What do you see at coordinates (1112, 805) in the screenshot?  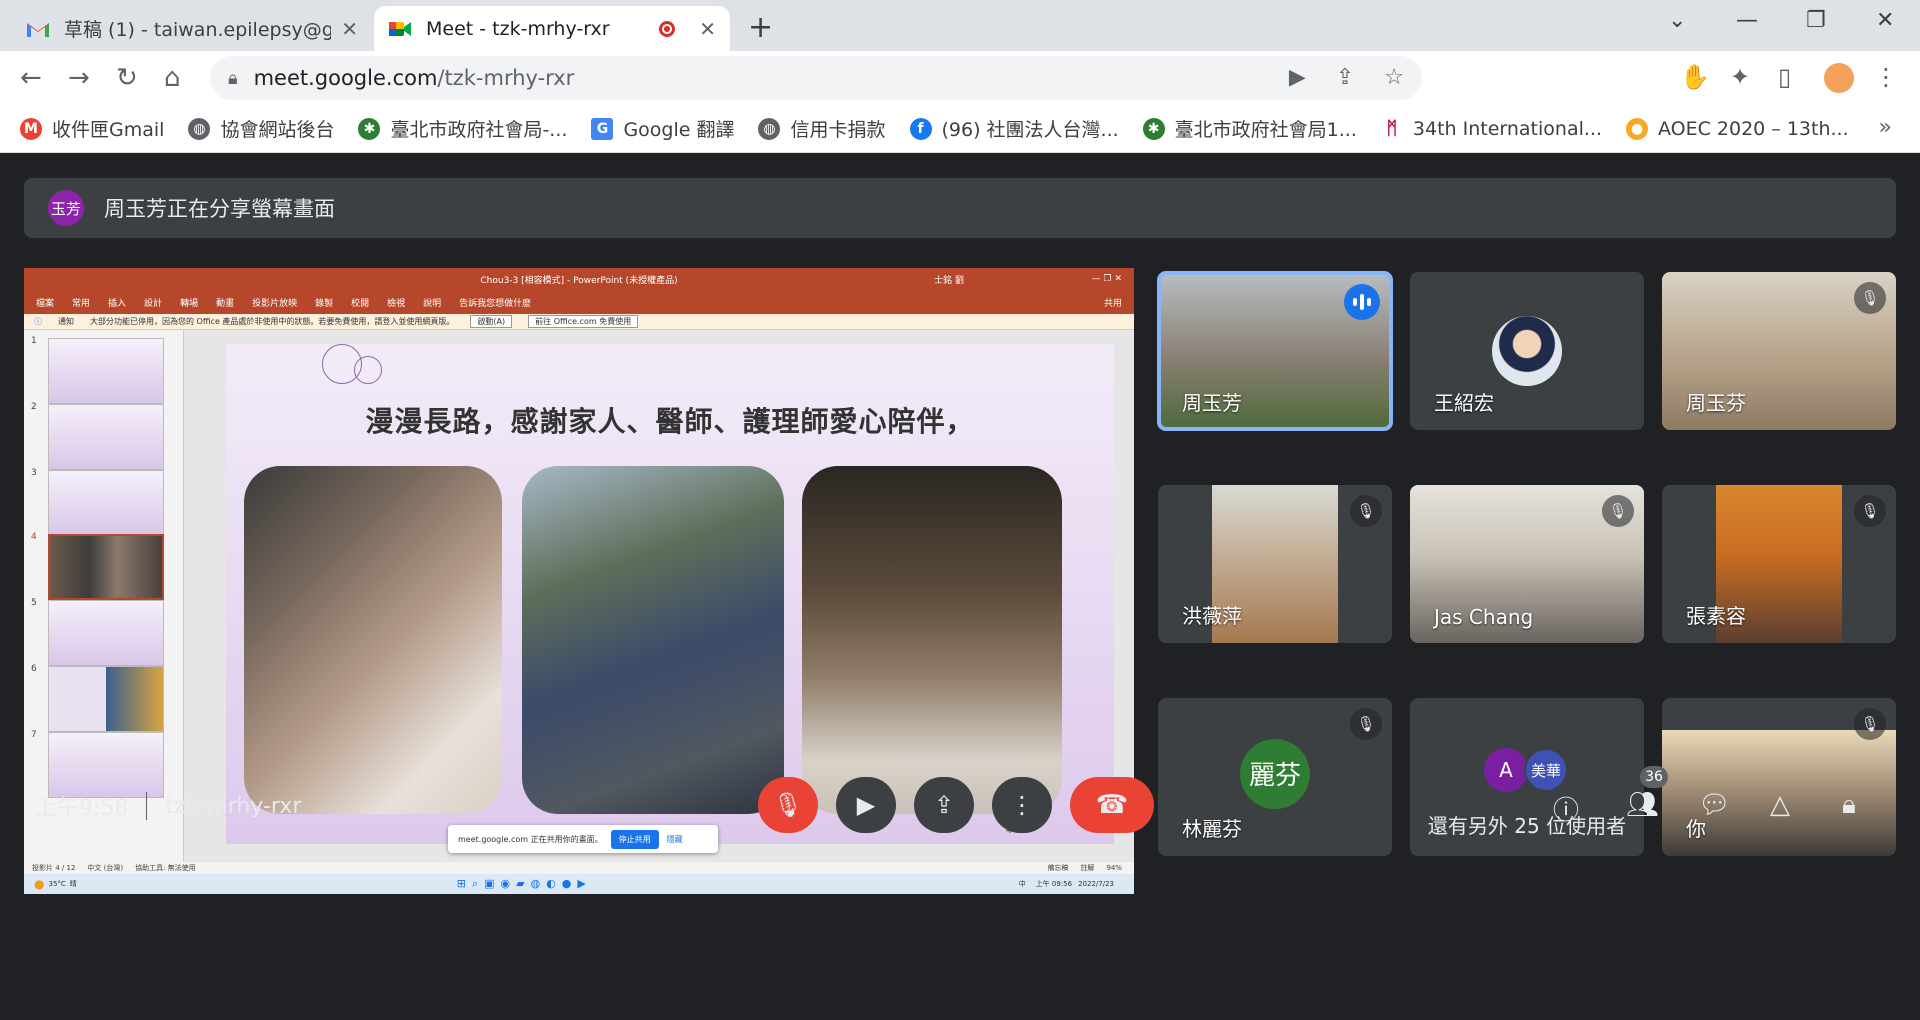 I see `leave-call-button: ☎︎` at bounding box center [1112, 805].